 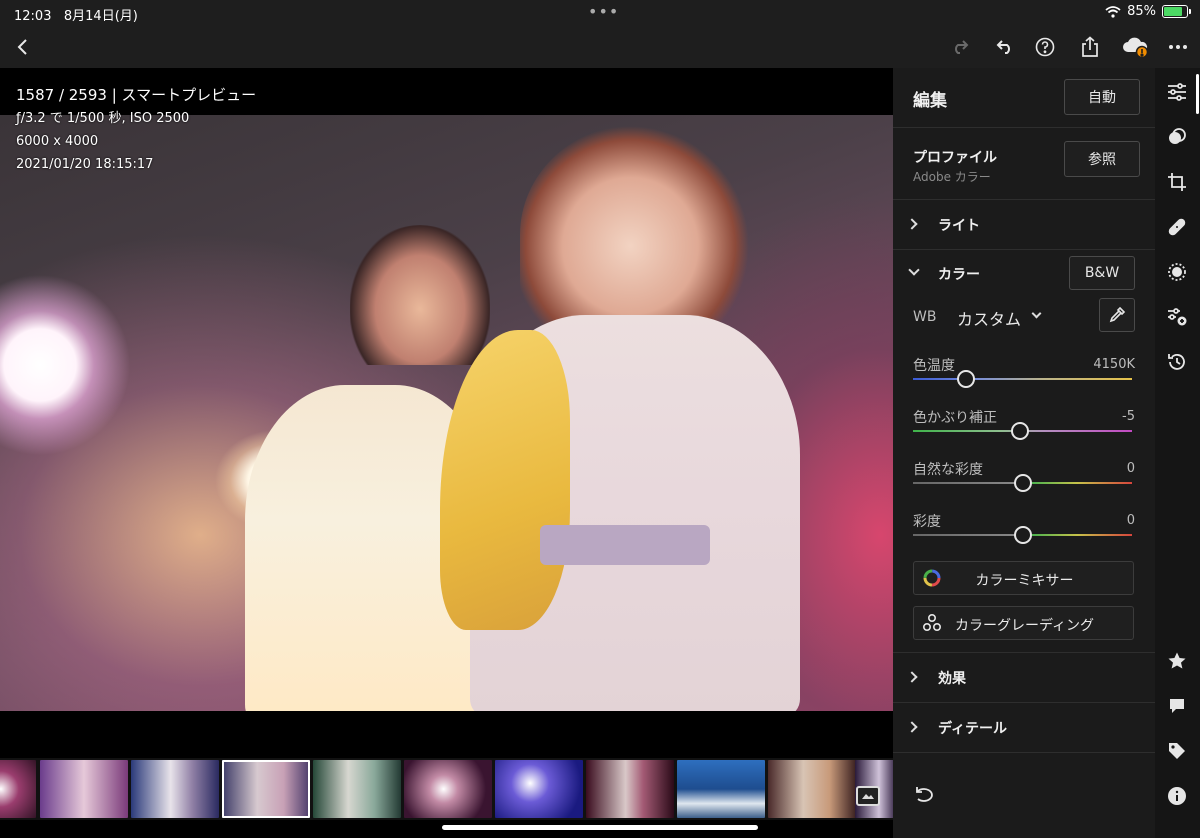 I want to click on filmstrip, so click(x=446, y=789).